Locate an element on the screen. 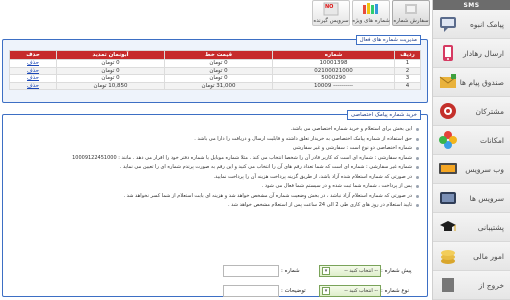  col-header-number: شماره is located at coordinates (333, 55).